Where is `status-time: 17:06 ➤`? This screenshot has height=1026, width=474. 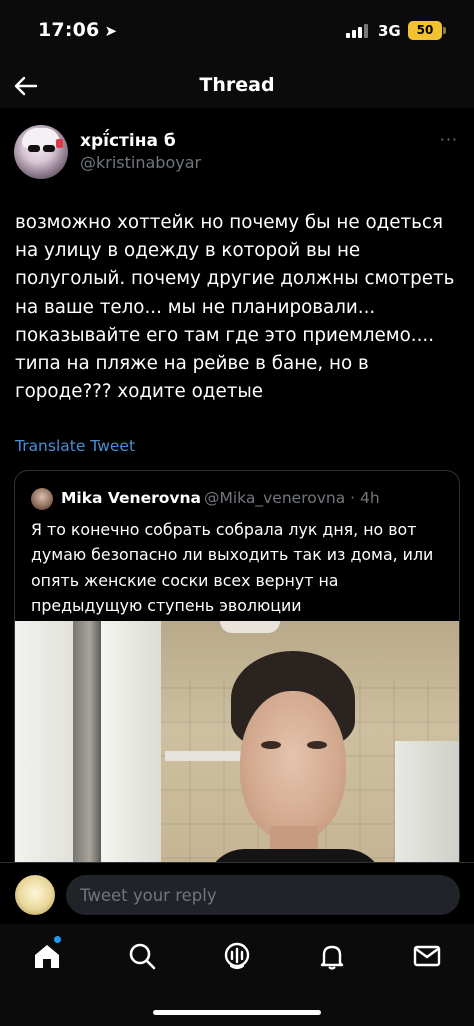
status-time: 17:06 ➤ is located at coordinates (77, 30).